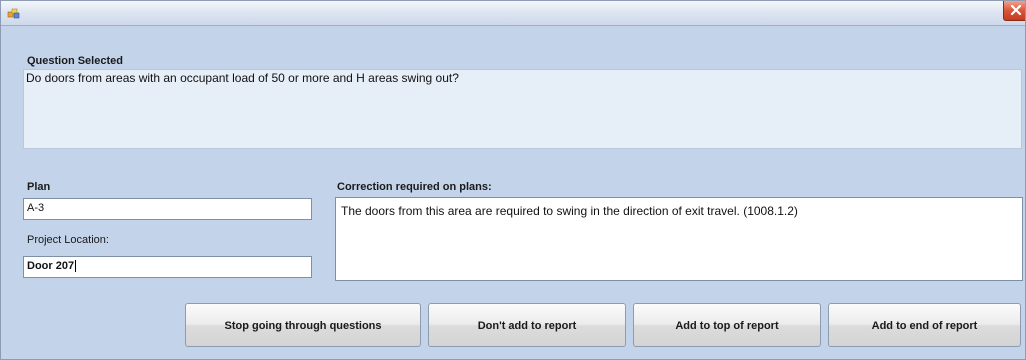 This screenshot has height=360, width=1026. What do you see at coordinates (167, 209) in the screenshot?
I see `plan-field: A-3` at bounding box center [167, 209].